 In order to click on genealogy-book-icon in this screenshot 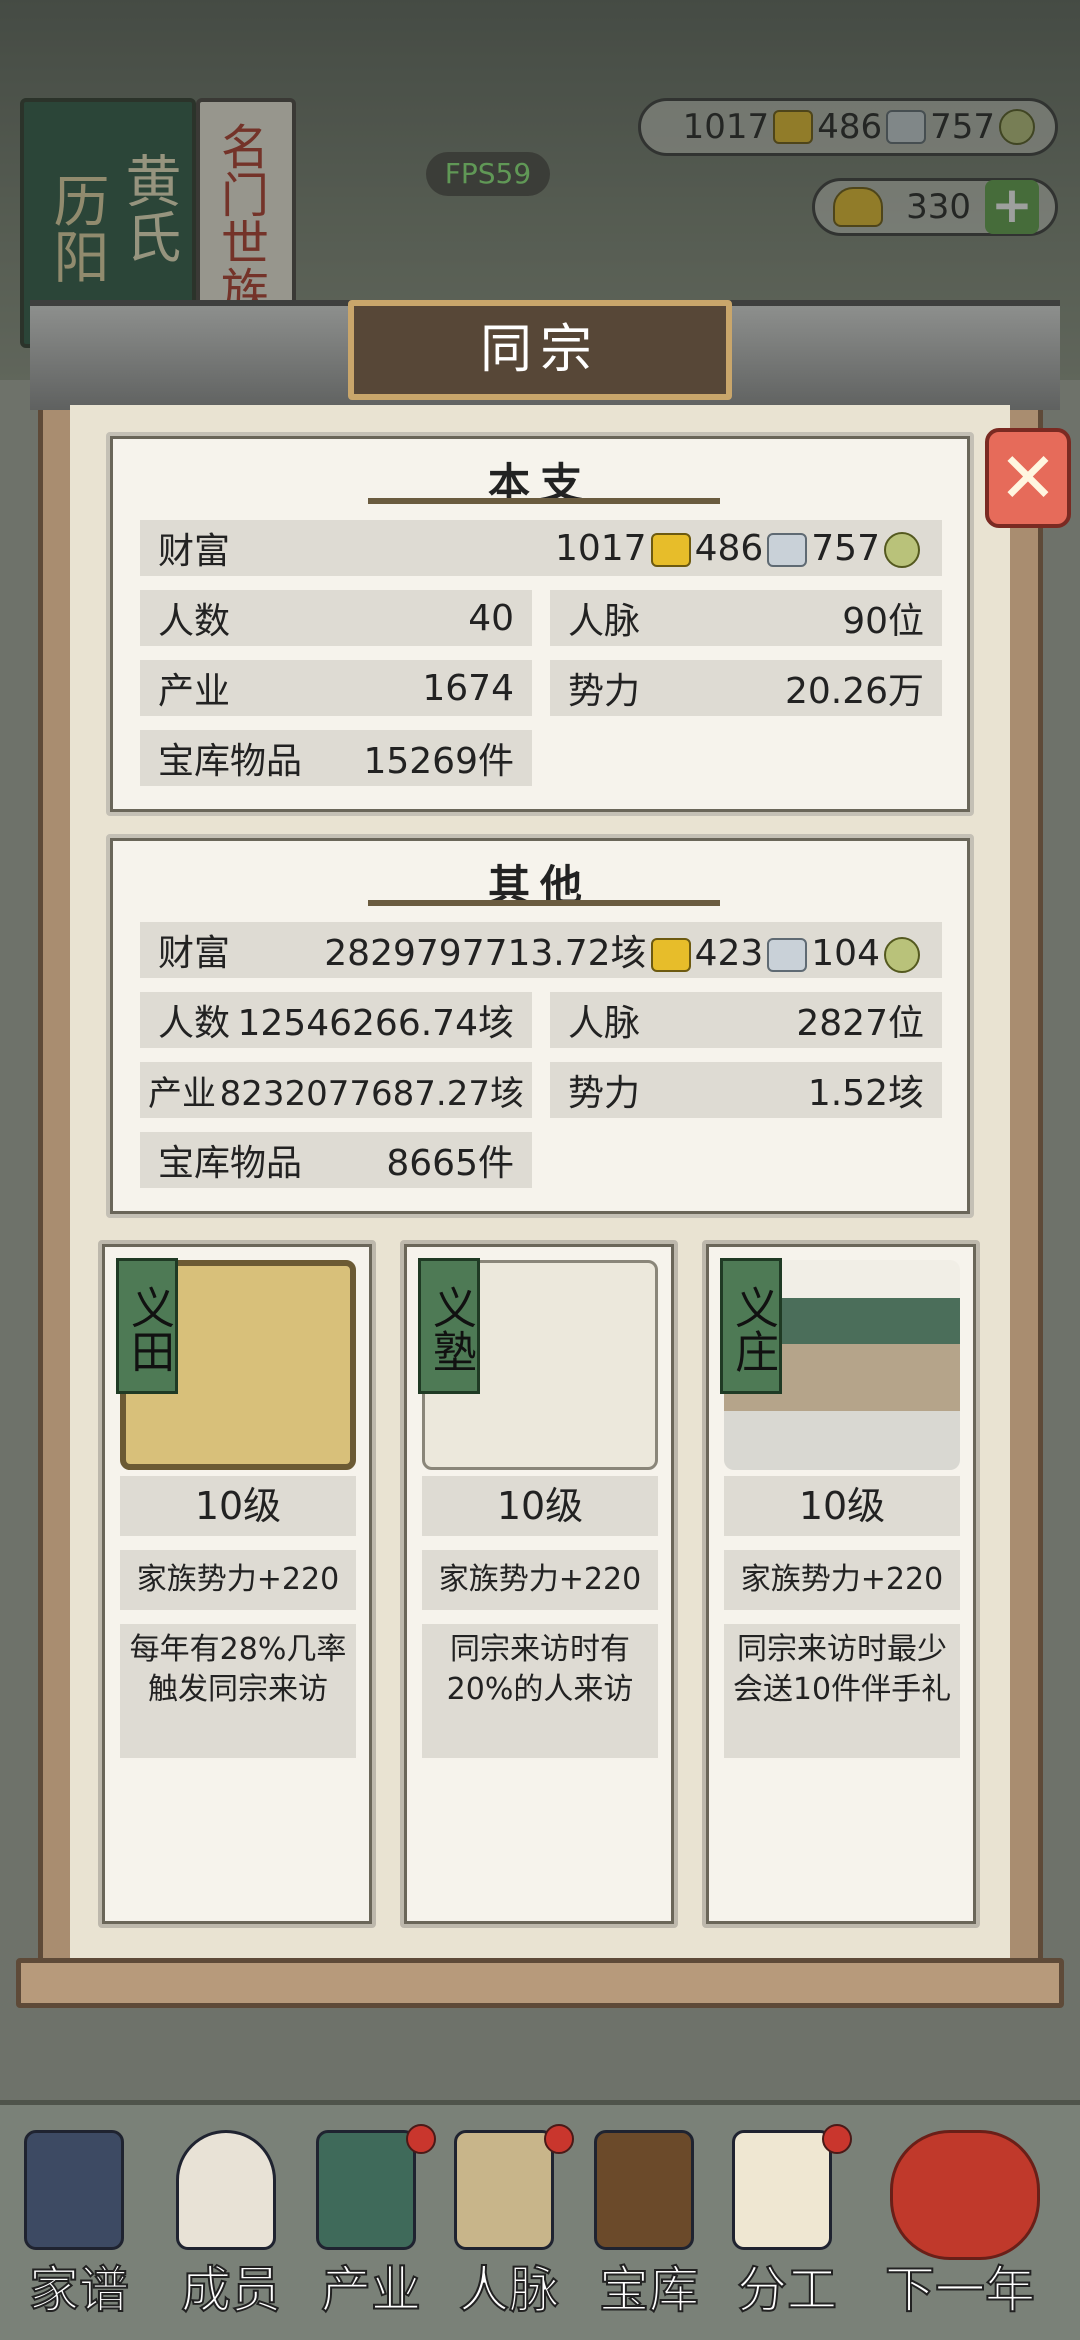, I will do `click(74, 2190)`.